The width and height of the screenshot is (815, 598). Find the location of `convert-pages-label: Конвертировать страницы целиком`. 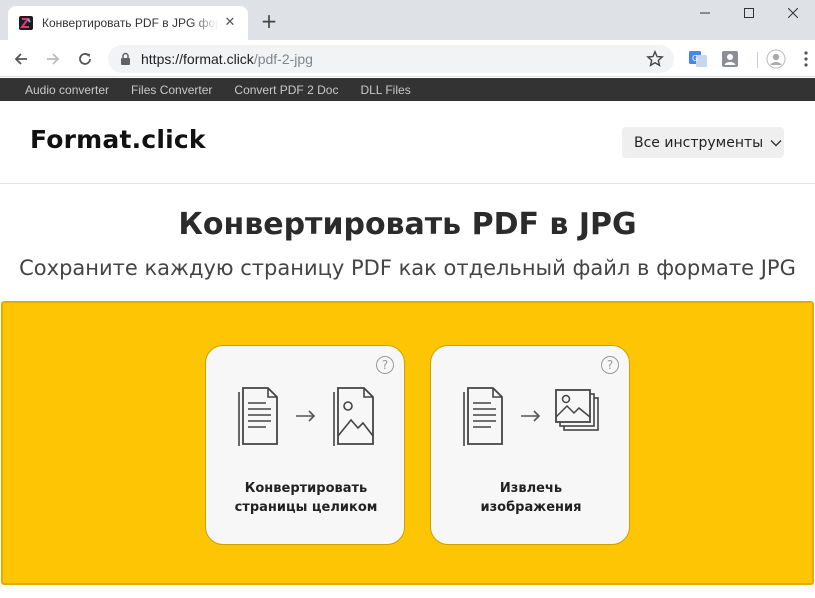

convert-pages-label: Конвертировать страницы целиком is located at coordinates (306, 498).